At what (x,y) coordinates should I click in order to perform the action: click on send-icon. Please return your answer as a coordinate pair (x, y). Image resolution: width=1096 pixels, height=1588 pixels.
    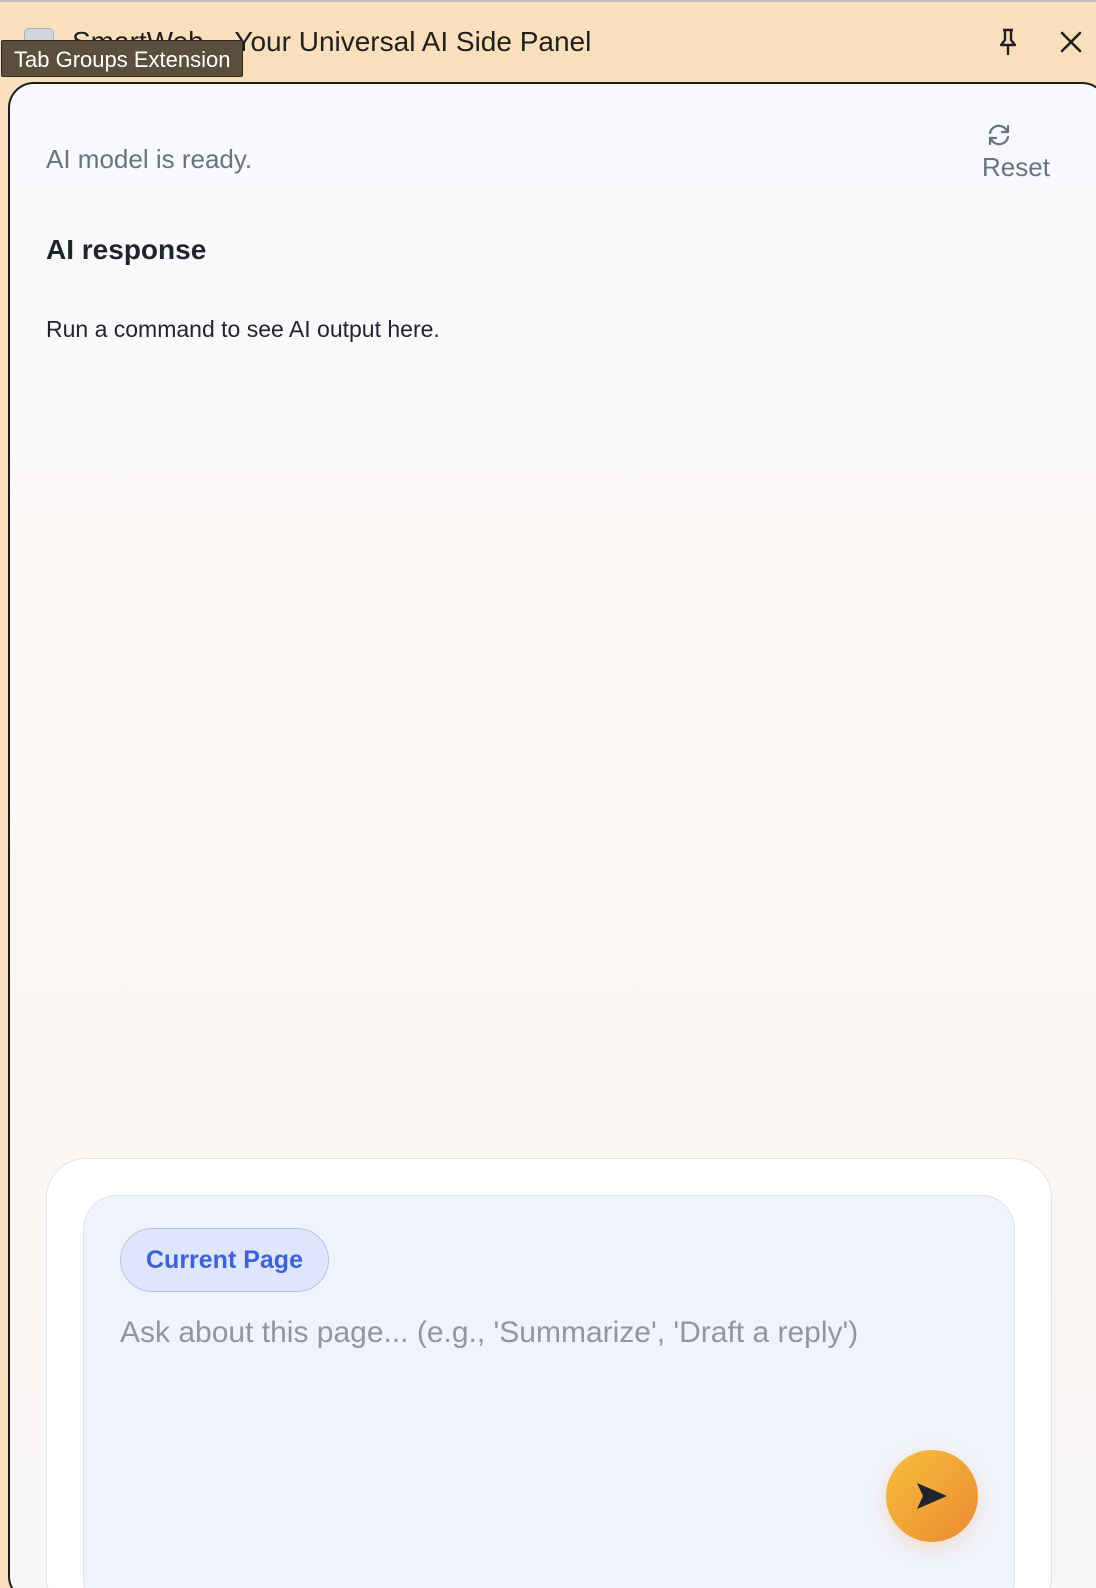
    Looking at the image, I should click on (932, 1496).